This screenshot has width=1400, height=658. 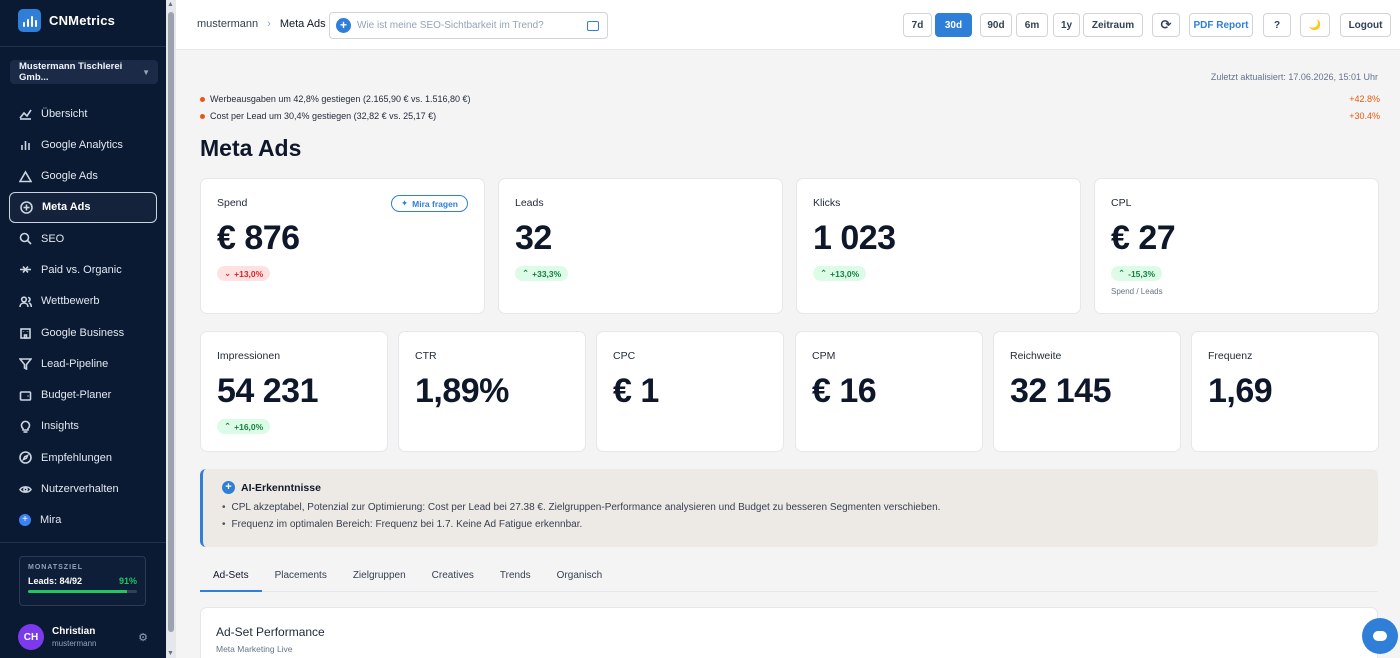 What do you see at coordinates (25, 520) in the screenshot?
I see `mira-icon: +` at bounding box center [25, 520].